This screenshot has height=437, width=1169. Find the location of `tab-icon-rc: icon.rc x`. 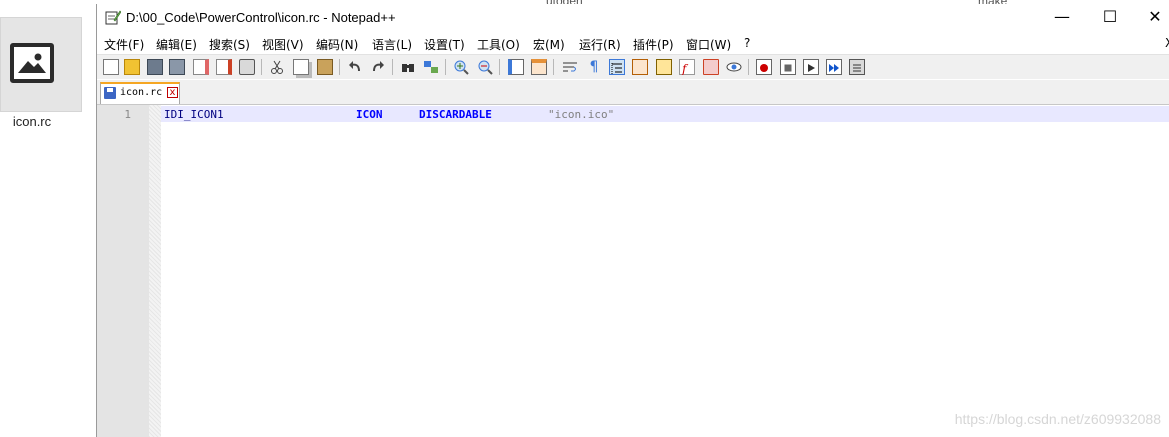

tab-icon-rc: icon.rc x is located at coordinates (140, 93).